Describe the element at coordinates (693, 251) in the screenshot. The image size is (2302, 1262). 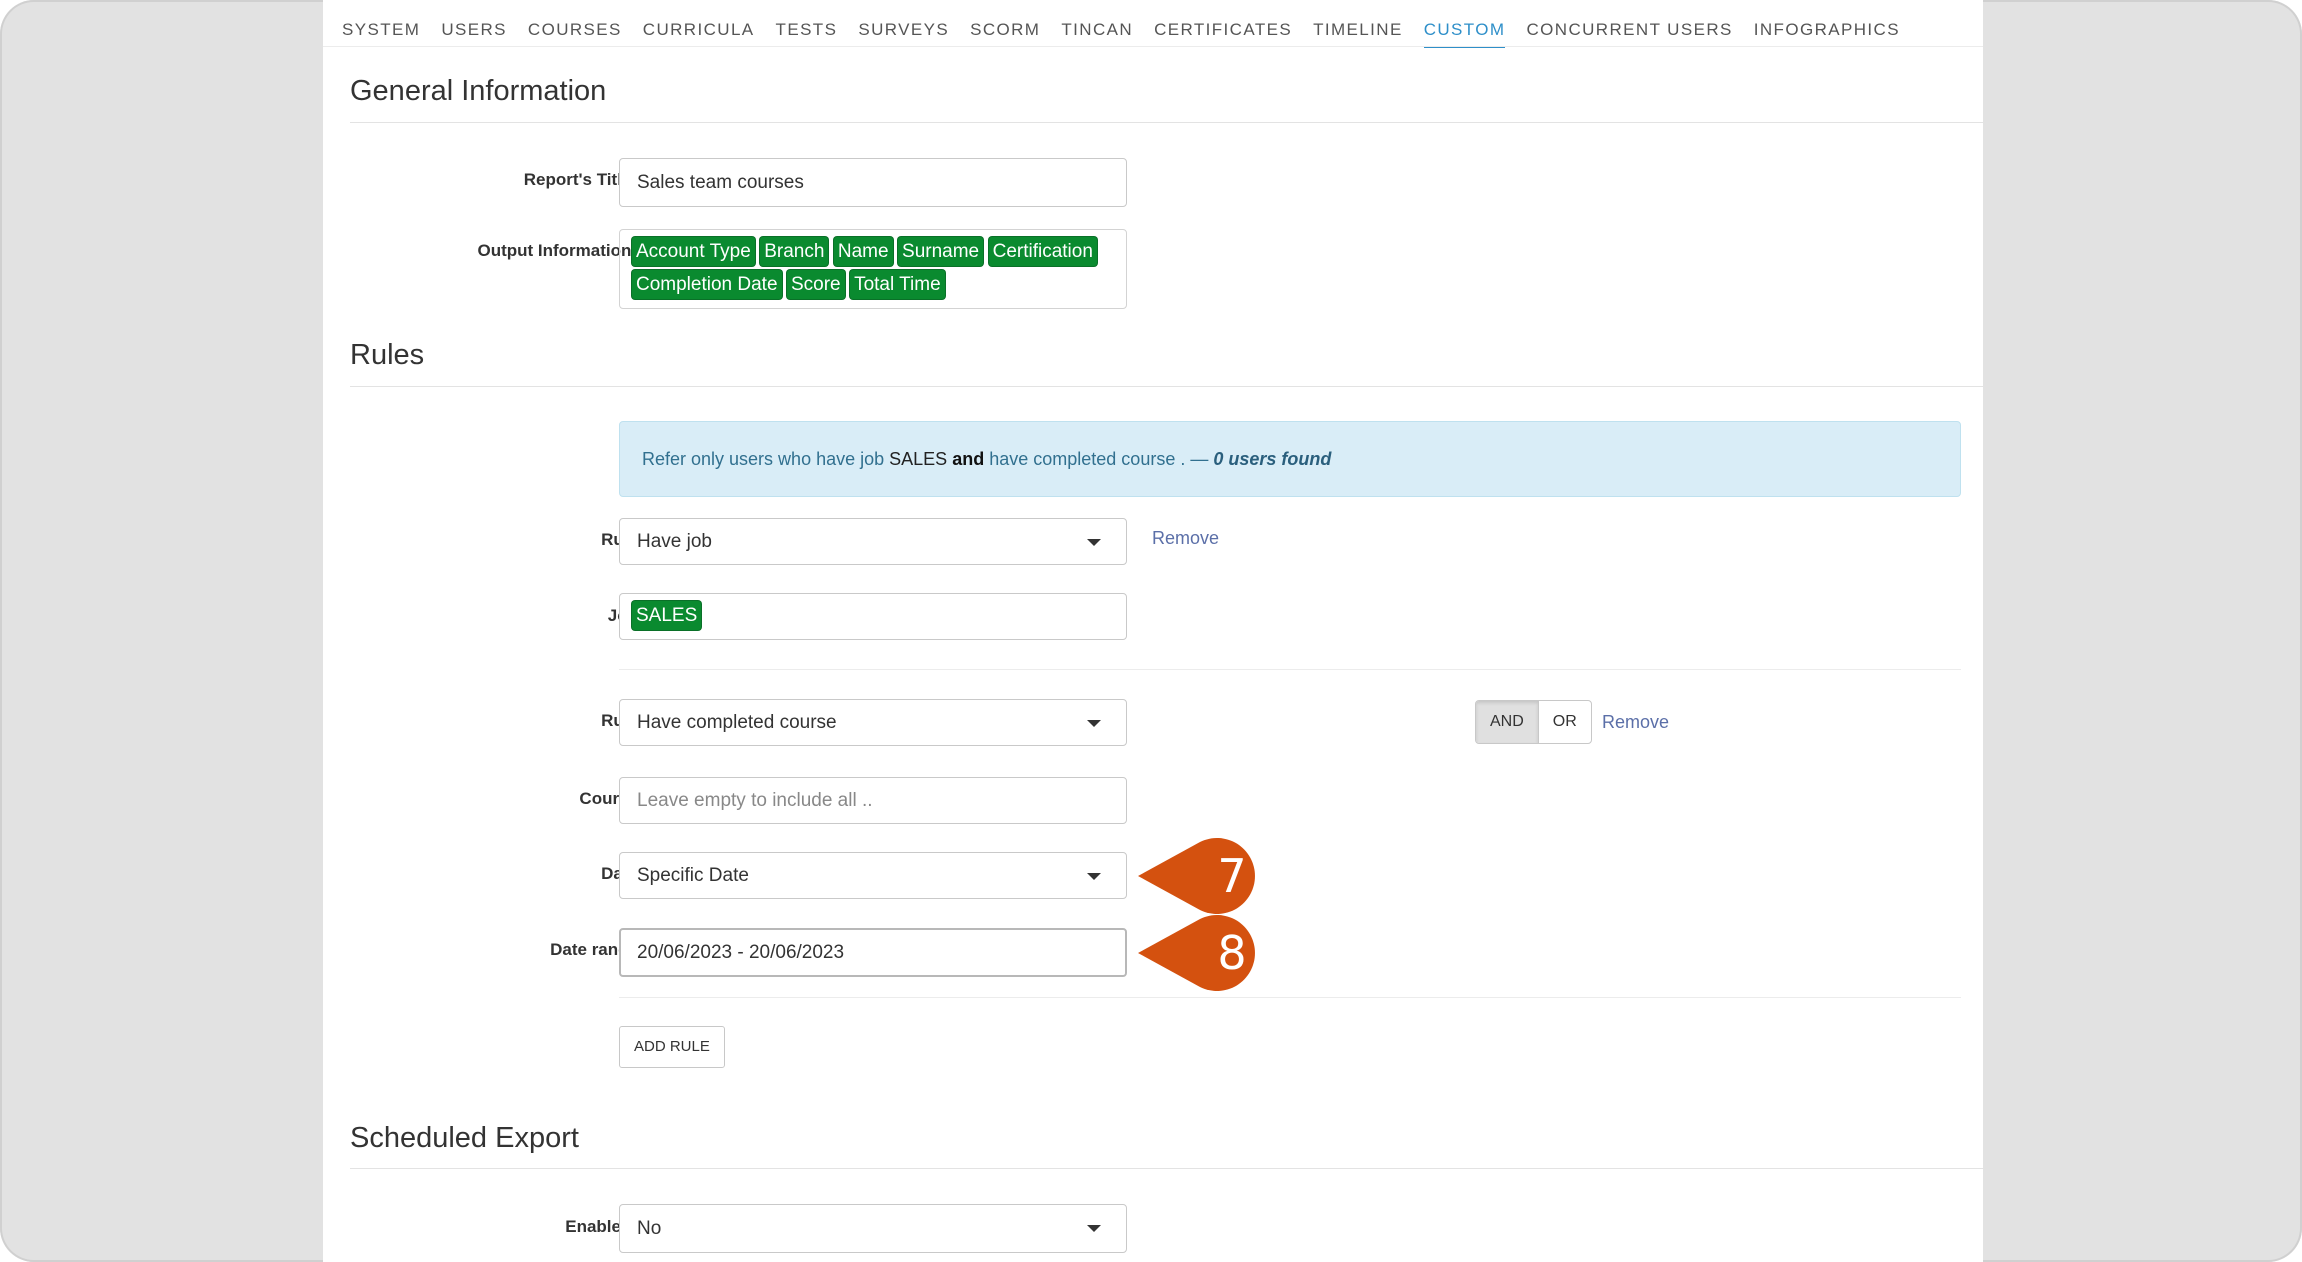
I see `output-tag: Account Type` at that location.